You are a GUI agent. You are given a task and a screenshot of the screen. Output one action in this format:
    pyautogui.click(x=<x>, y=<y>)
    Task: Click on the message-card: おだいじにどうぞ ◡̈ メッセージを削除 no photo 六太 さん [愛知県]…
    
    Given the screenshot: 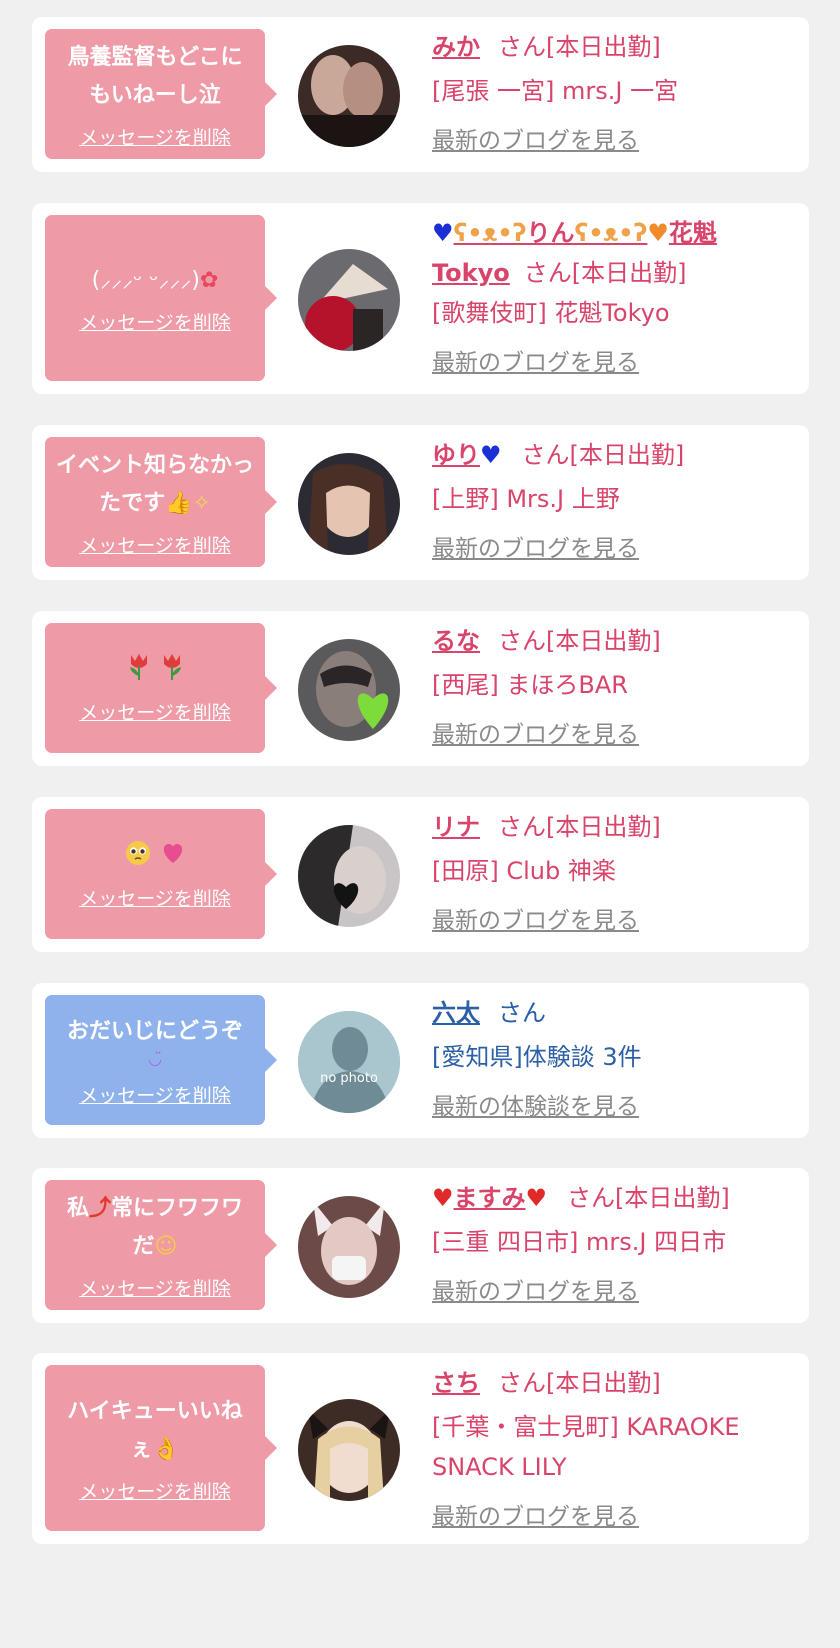 What is the action you would take?
    pyautogui.click(x=420, y=1060)
    